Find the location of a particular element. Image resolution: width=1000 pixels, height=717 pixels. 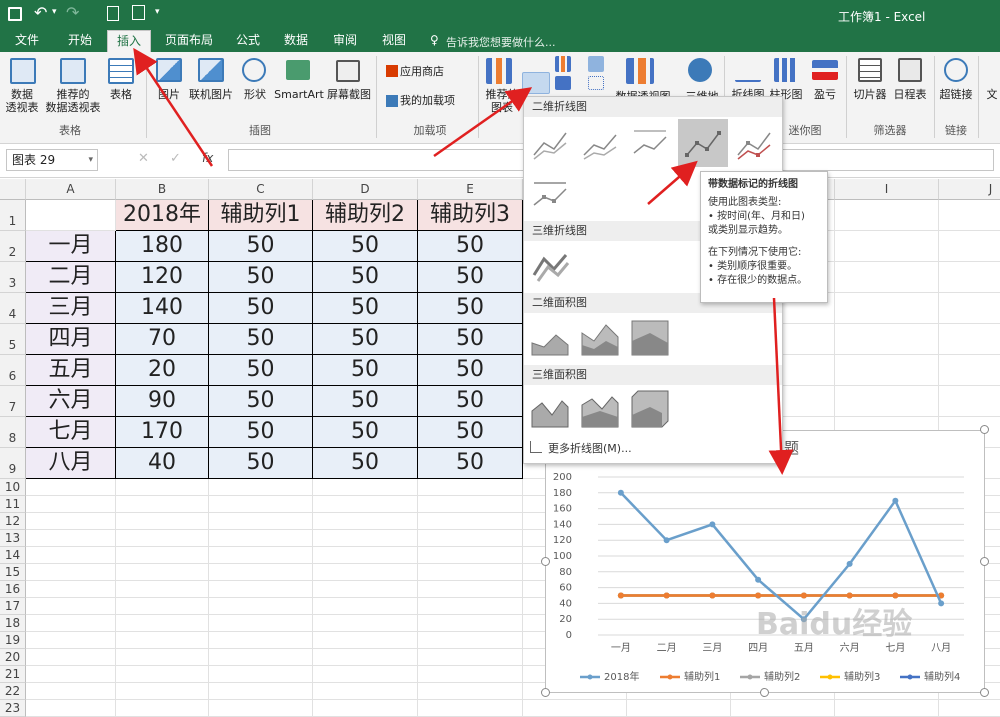

row-header-4: 4 is located at coordinates (13, 308).